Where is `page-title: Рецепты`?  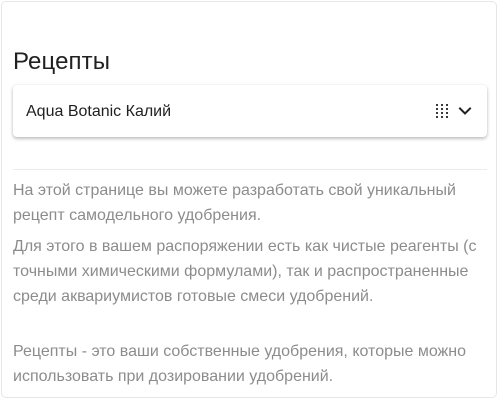
page-title: Рецепты is located at coordinates (62, 62).